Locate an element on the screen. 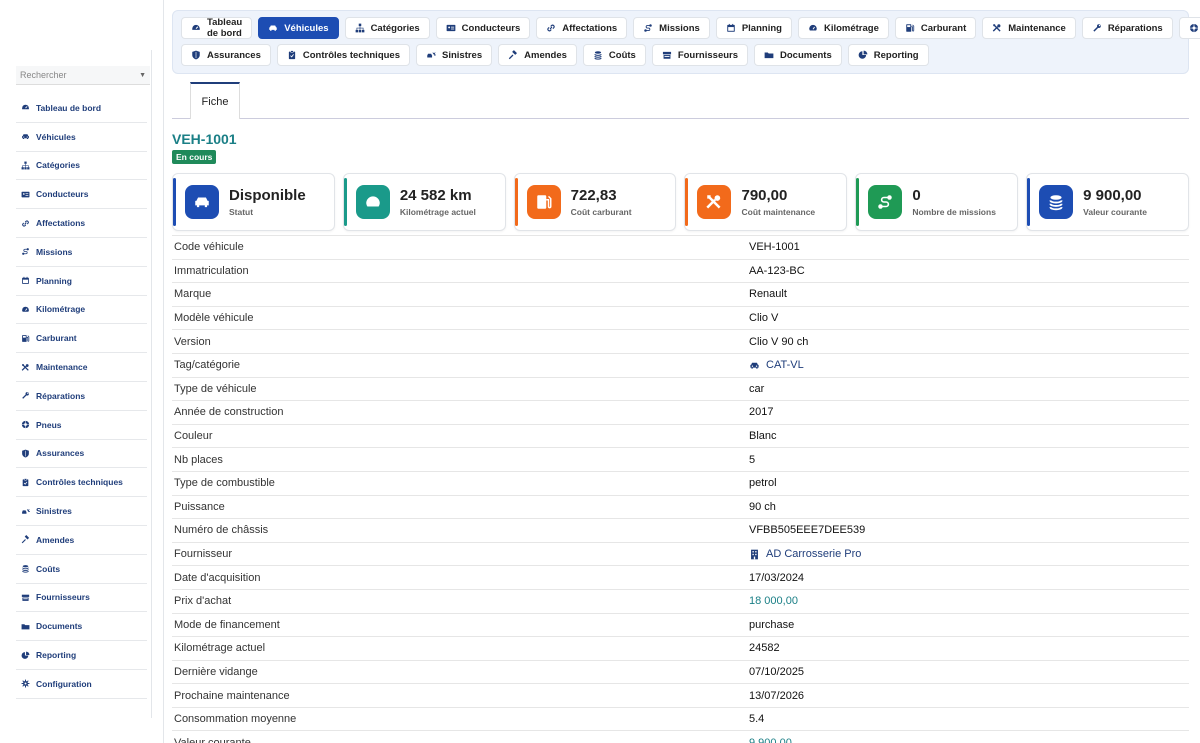  nav-chip-label: Véhicules is located at coordinates (306, 28).